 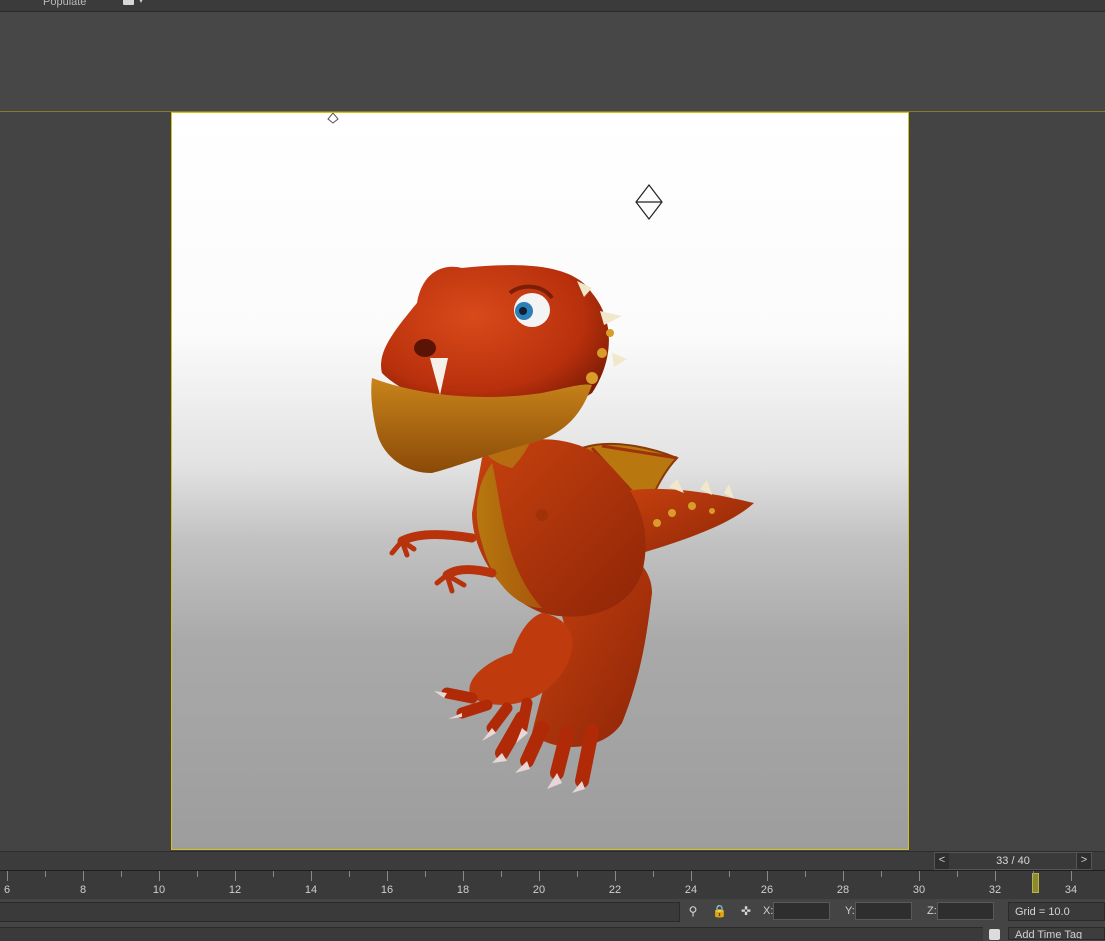 What do you see at coordinates (1056, 911) in the screenshot?
I see `grid-size-display: Grid = 10.0` at bounding box center [1056, 911].